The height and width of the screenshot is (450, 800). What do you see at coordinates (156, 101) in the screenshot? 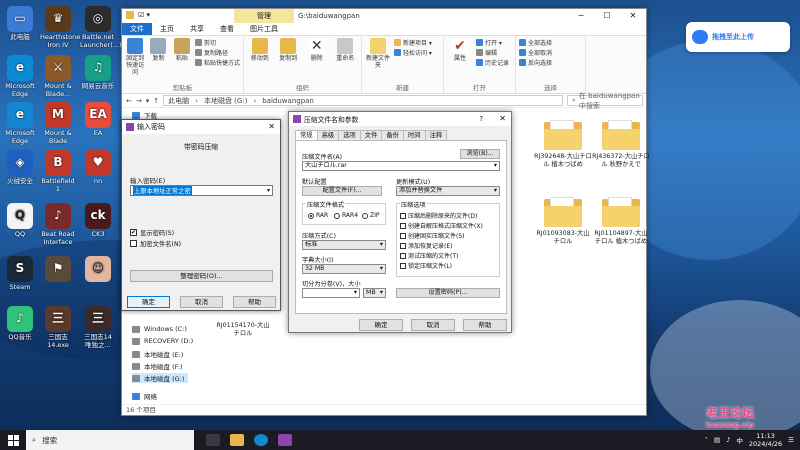
I see `up-icon: ↑` at bounding box center [156, 101].